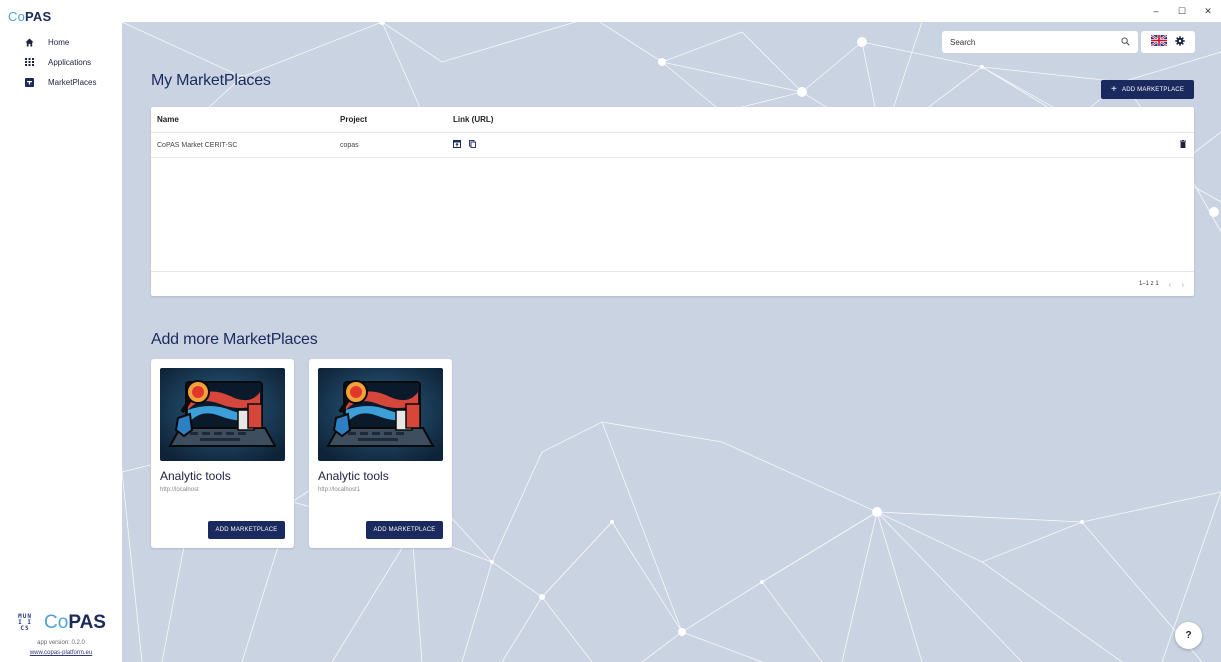 This screenshot has height=662, width=1221. I want to click on card-url: http://localhost, so click(179, 490).